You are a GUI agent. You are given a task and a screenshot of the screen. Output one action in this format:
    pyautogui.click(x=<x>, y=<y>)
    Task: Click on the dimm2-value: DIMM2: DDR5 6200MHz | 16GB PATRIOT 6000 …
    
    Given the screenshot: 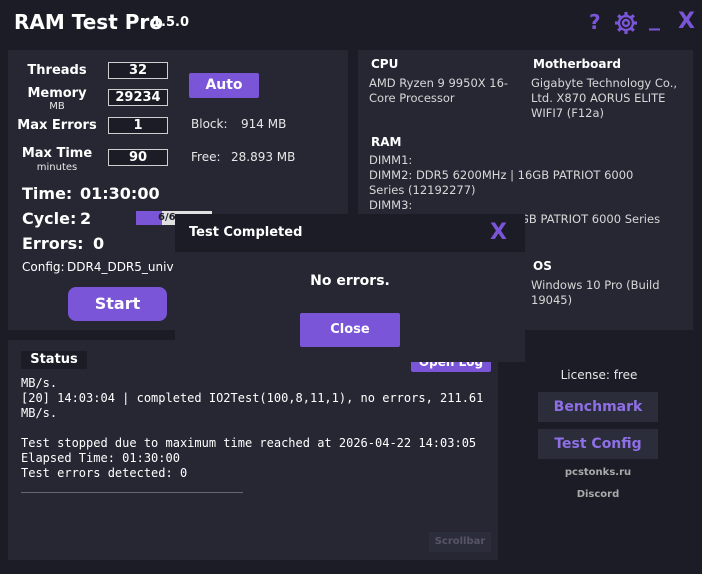 What is the action you would take?
    pyautogui.click(x=501, y=182)
    